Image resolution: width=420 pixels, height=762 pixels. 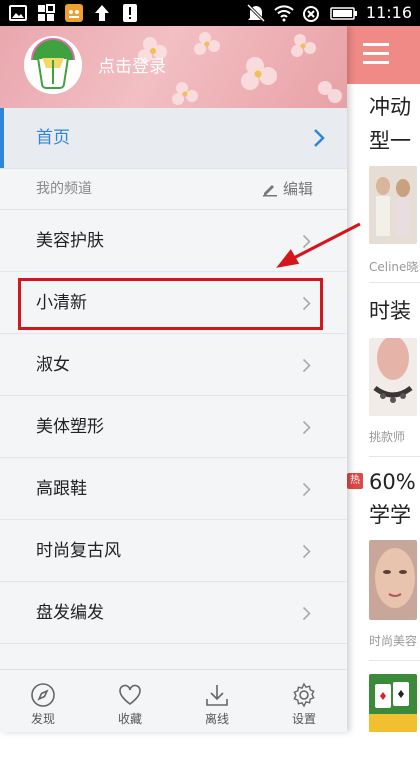 What do you see at coordinates (102, 13) in the screenshot?
I see `upload-icon` at bounding box center [102, 13].